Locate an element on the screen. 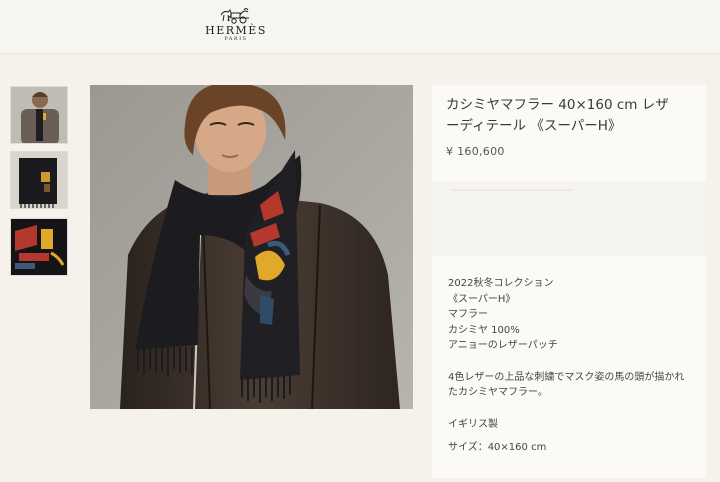 Image resolution: width=720 pixels, height=482 pixels. thumbnail-scarf-detail is located at coordinates (39, 180).